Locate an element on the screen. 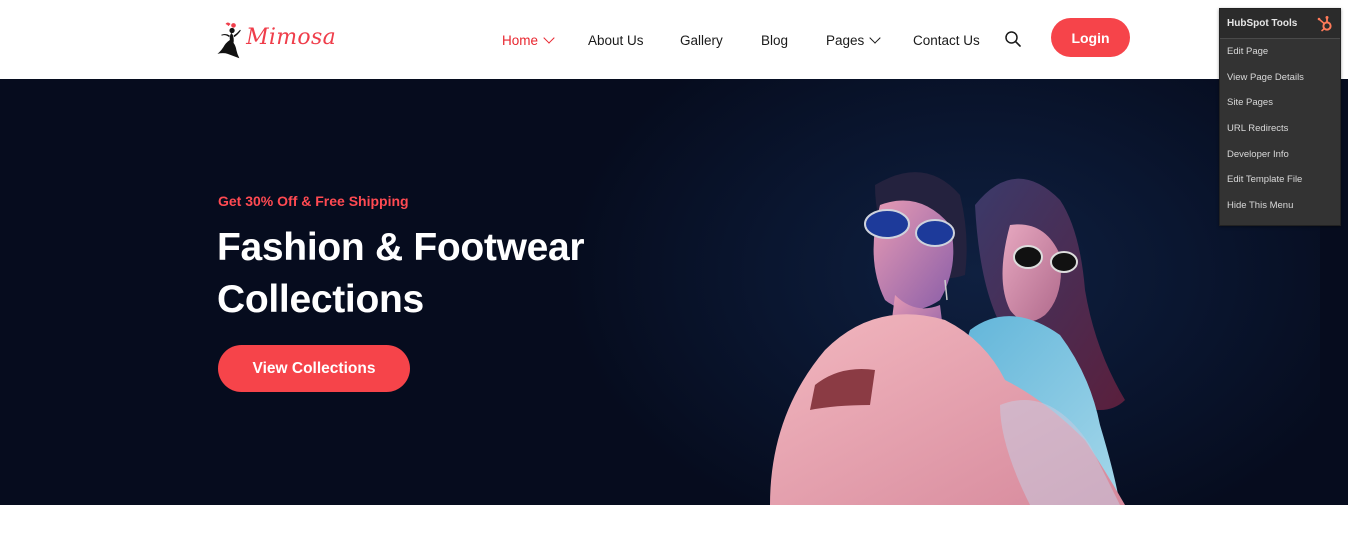 Image resolution: width=1348 pixels, height=539 pixels. view-collections-button: View Collections is located at coordinates (314, 368).